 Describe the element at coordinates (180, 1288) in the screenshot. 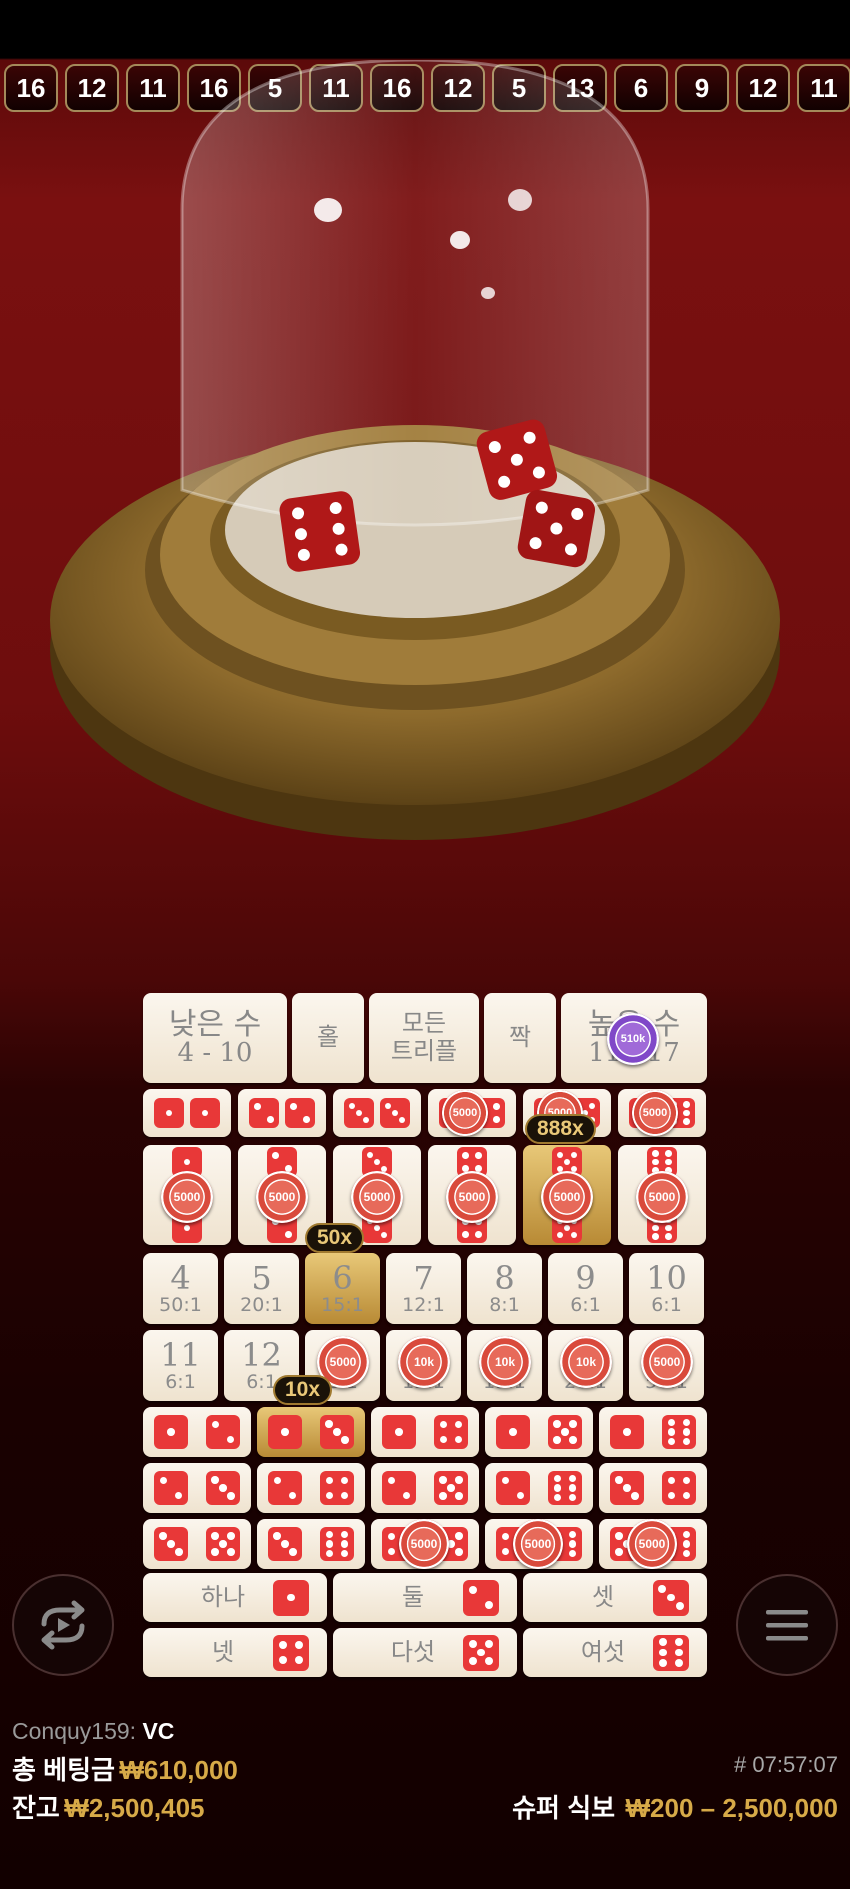

I see `bet-total-4: 4 50:1` at that location.